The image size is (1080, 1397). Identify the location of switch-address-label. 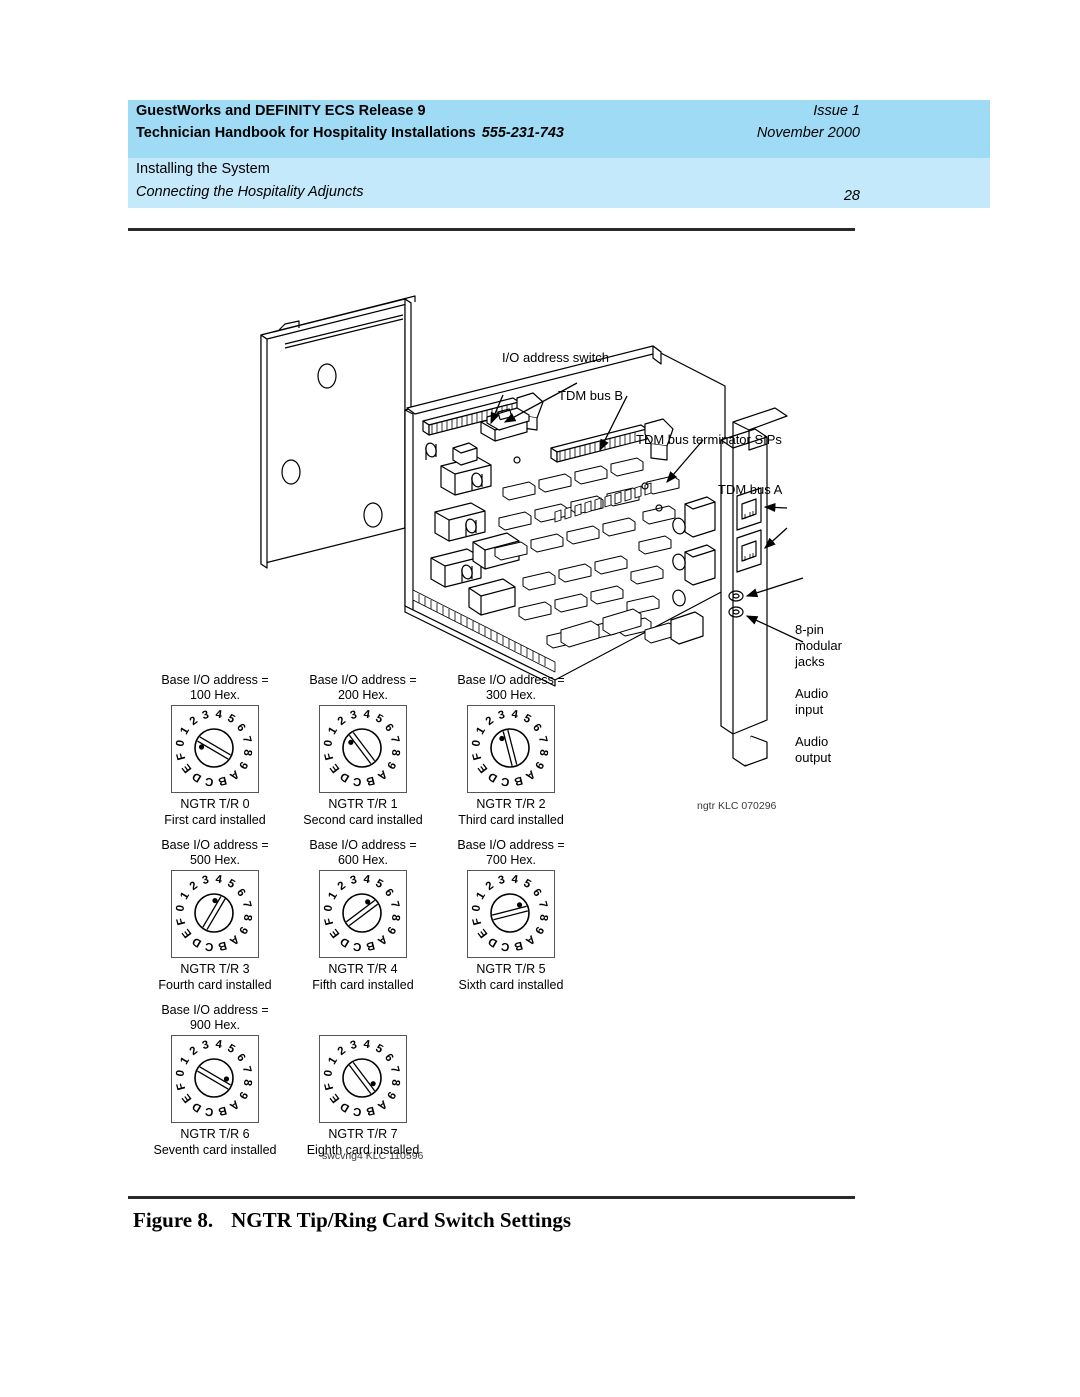
(363, 1019).